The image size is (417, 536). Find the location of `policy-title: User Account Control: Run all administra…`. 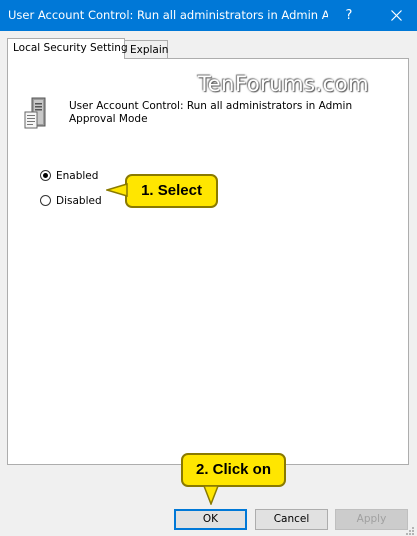

policy-title: User Account Control: Run all administra… is located at coordinates (211, 112).